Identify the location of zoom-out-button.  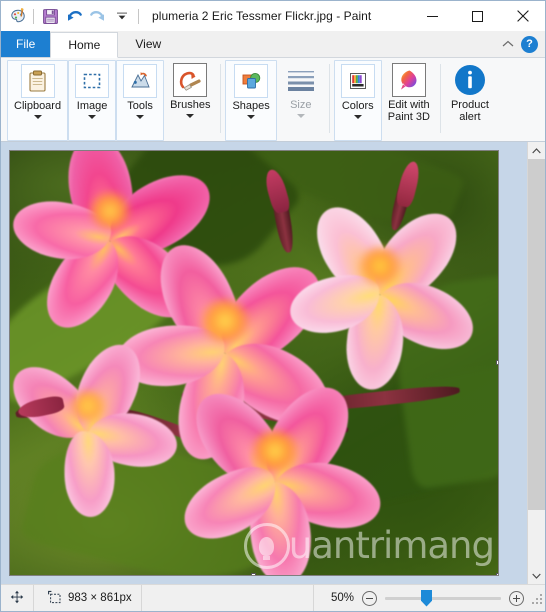
(369, 598).